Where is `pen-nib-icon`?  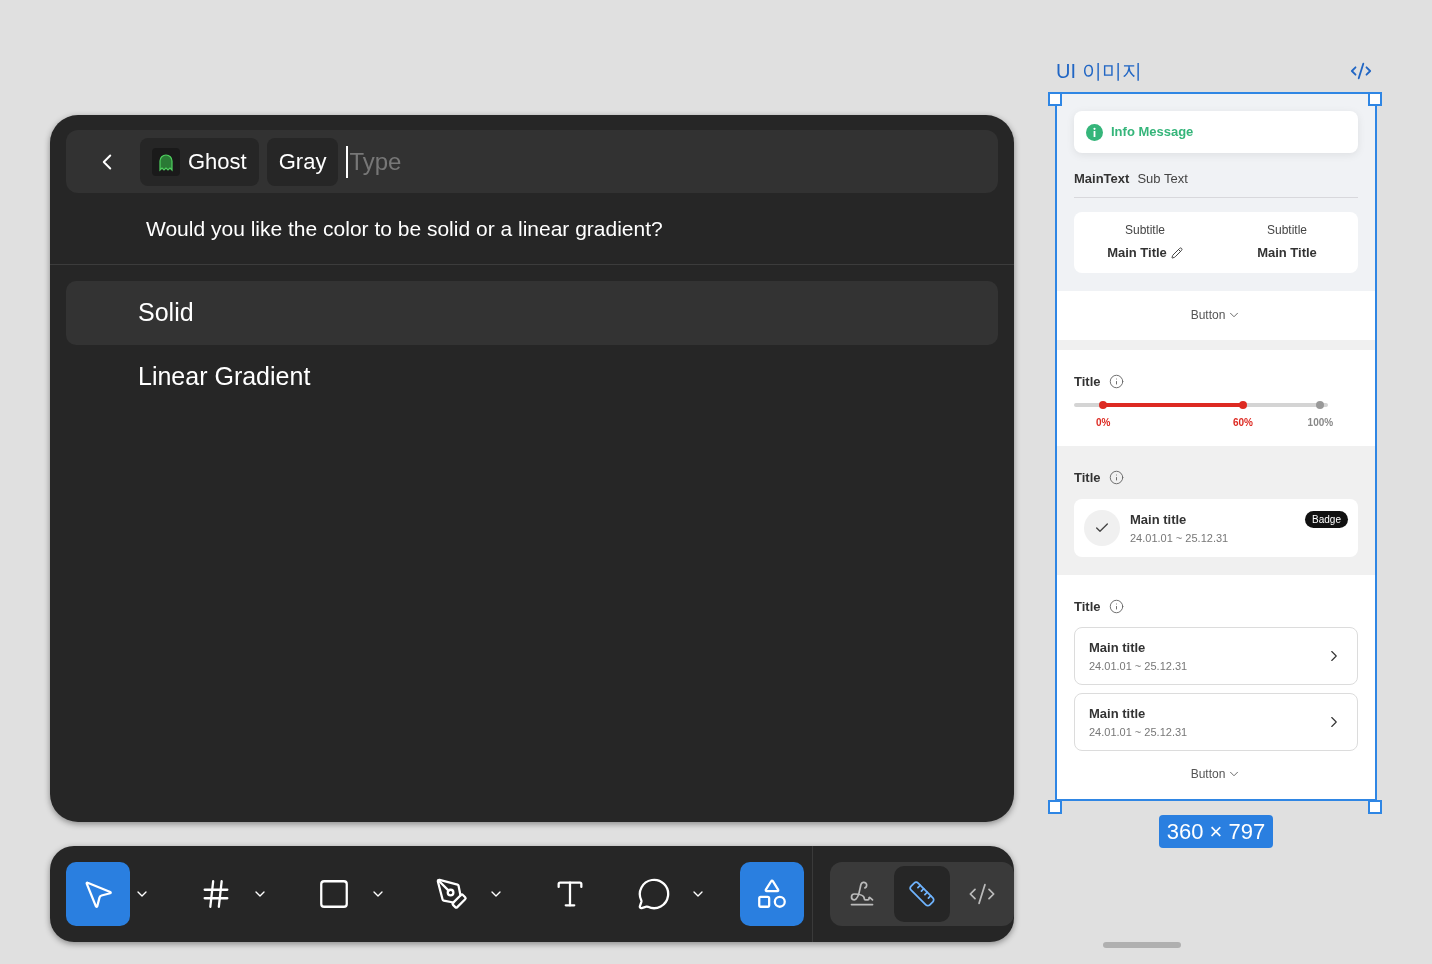
pen-nib-icon is located at coordinates (452, 894).